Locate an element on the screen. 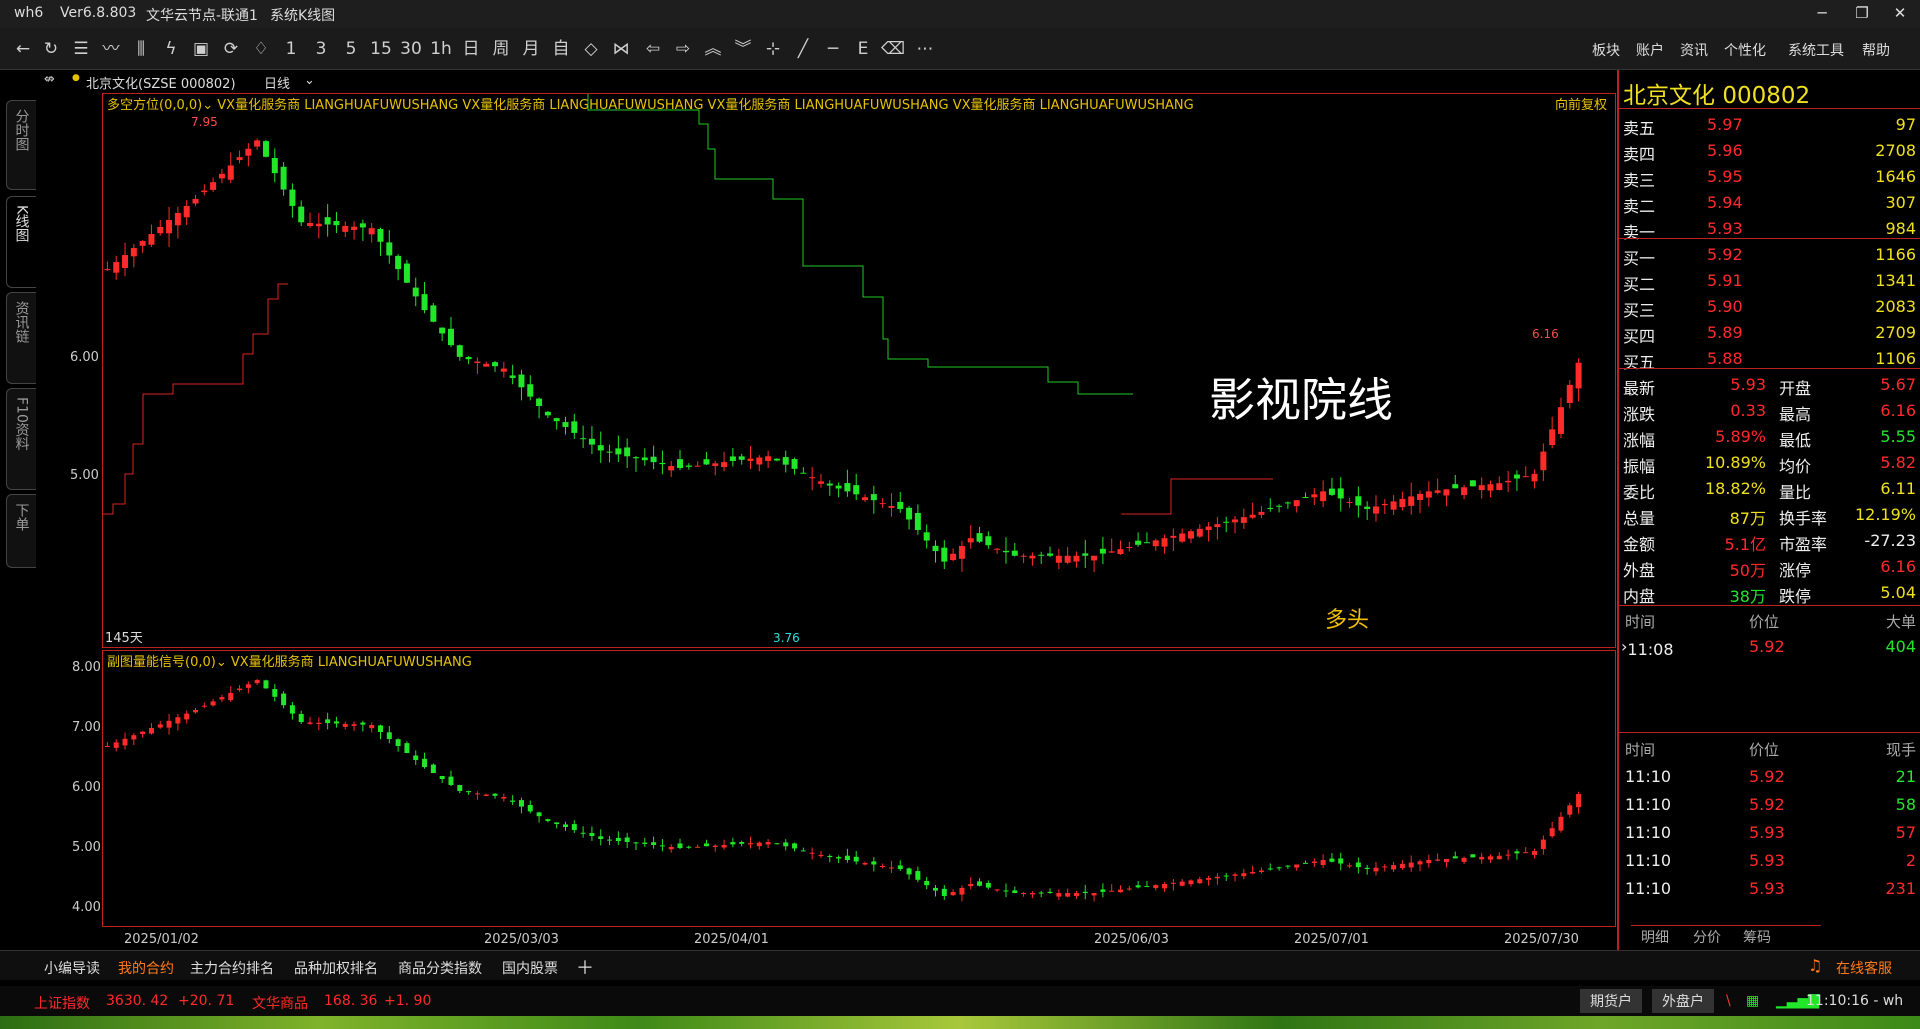 This screenshot has height=1029, width=1920. shrink-icon: ⋈ is located at coordinates (621, 49).